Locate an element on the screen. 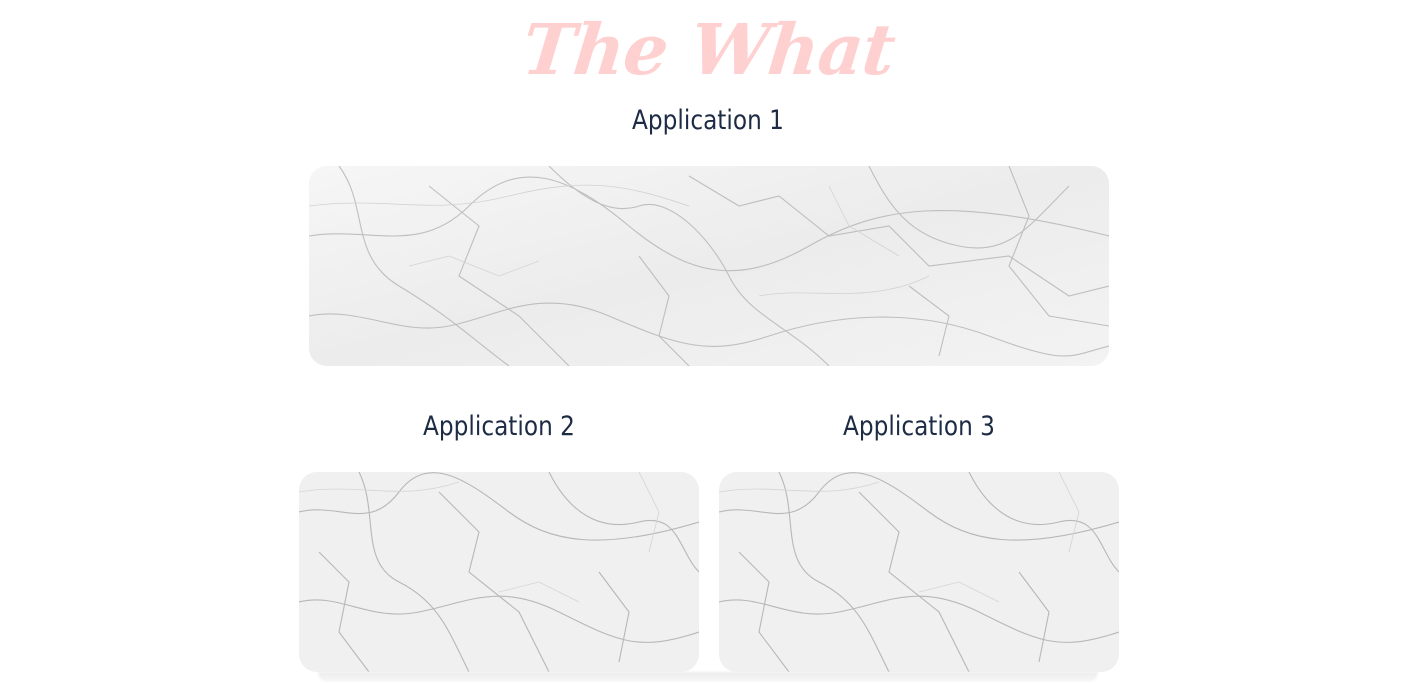 This screenshot has width=1417, height=682. application-3-label: Application 3 is located at coordinates (919, 426).